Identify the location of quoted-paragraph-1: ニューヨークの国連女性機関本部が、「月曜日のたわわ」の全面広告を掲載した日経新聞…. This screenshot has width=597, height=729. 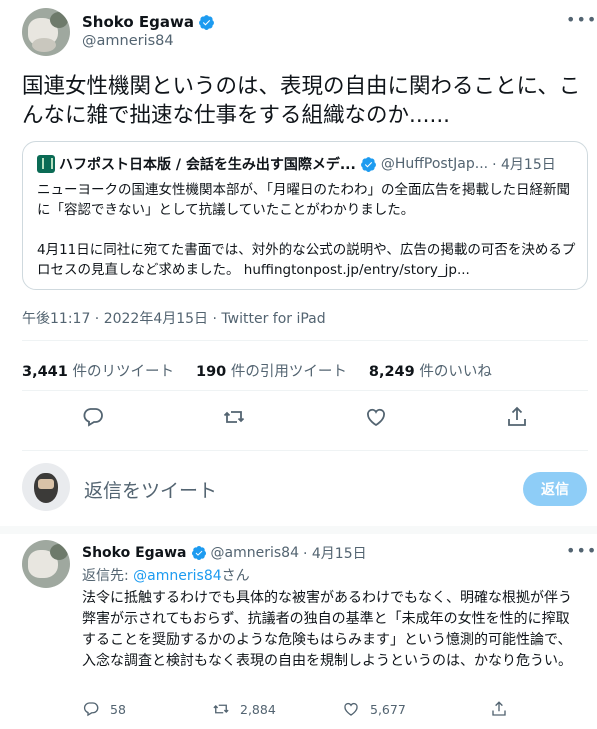
(303, 200).